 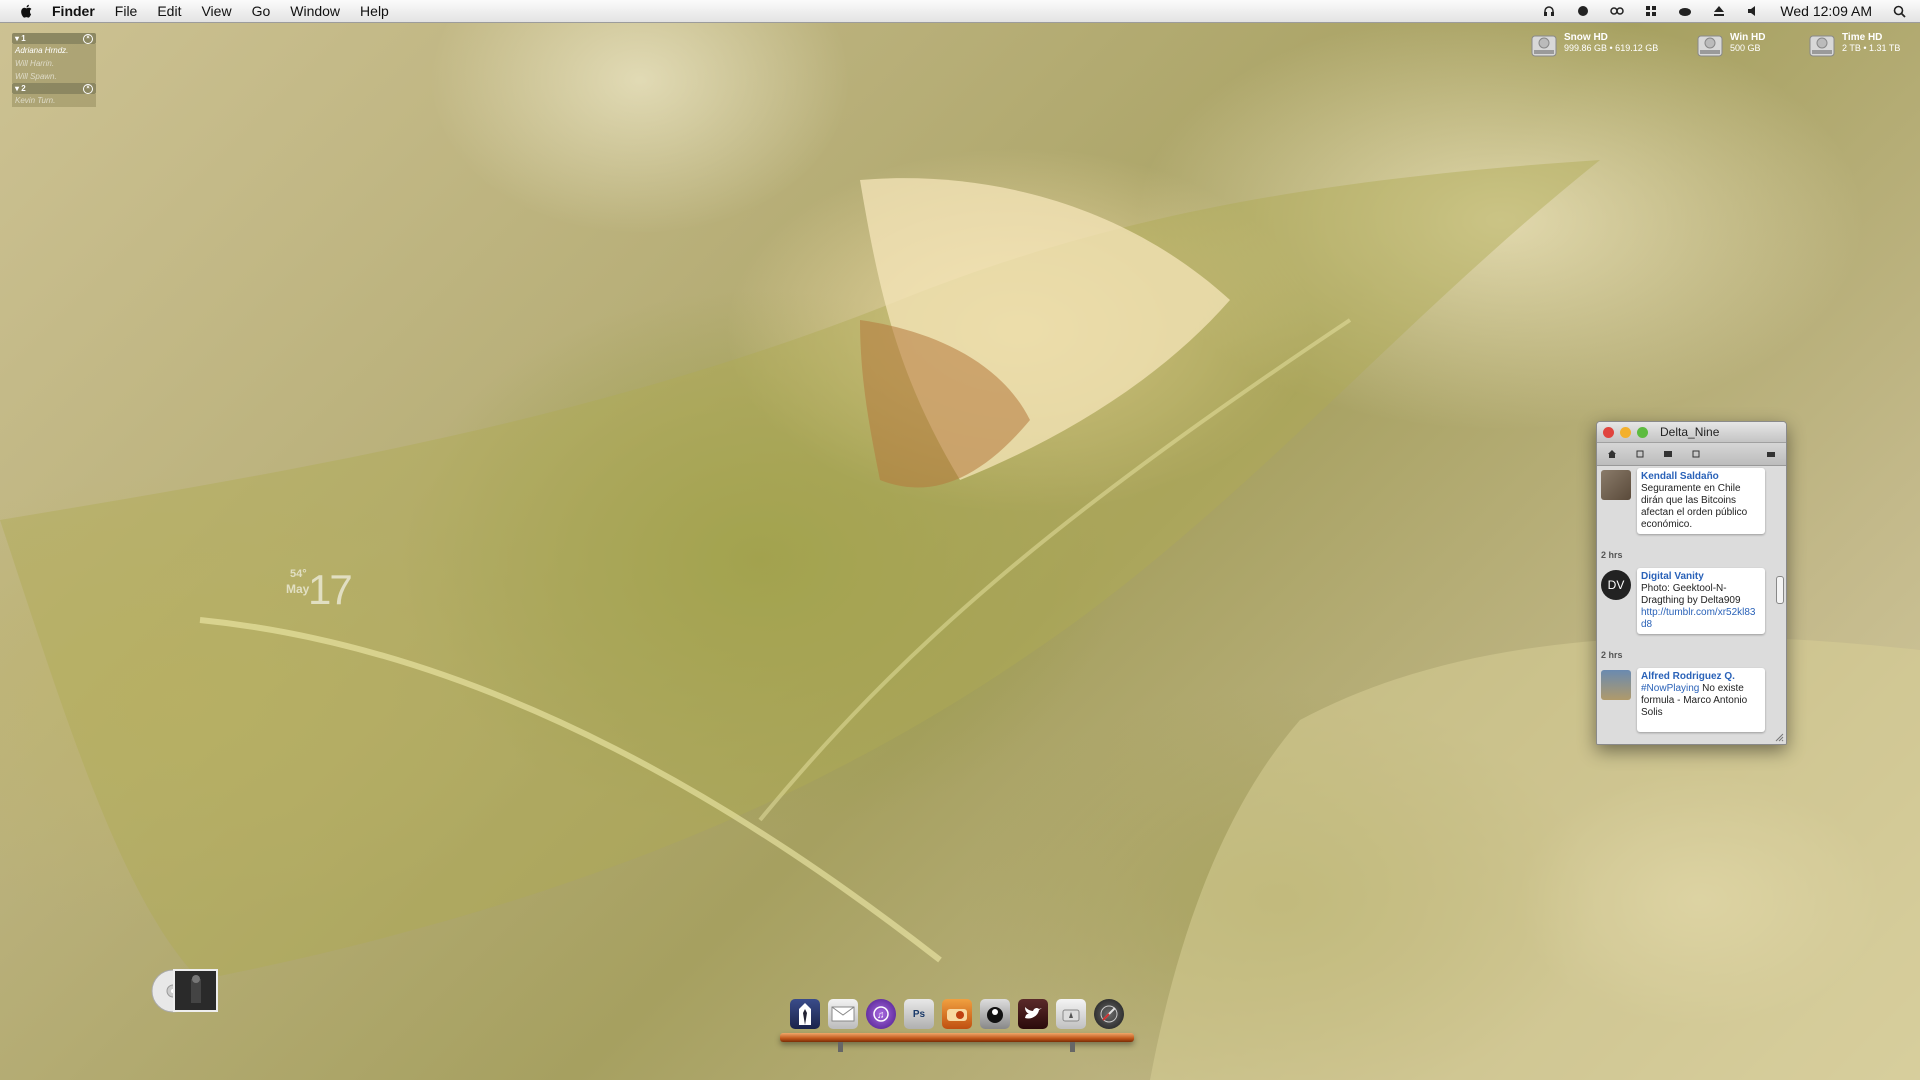 I want to click on album-art, so click(x=195, y=990).